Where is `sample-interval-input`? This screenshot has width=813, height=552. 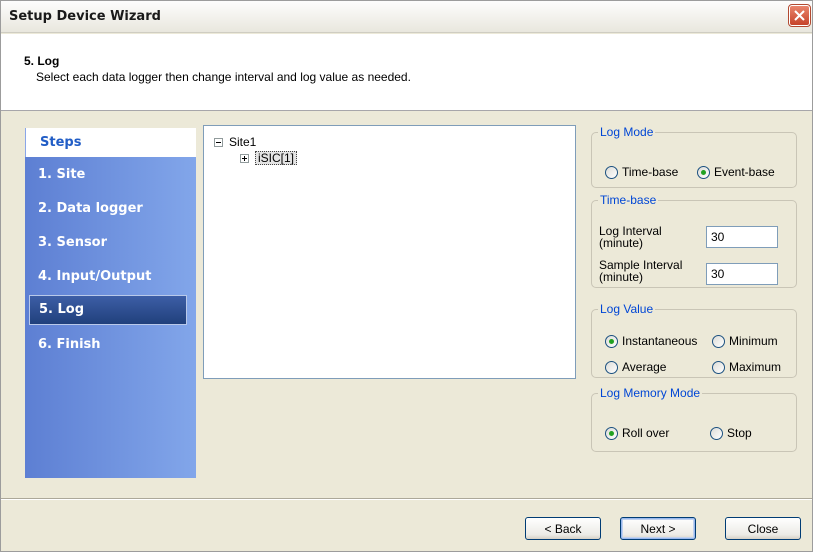
sample-interval-input is located at coordinates (742, 274).